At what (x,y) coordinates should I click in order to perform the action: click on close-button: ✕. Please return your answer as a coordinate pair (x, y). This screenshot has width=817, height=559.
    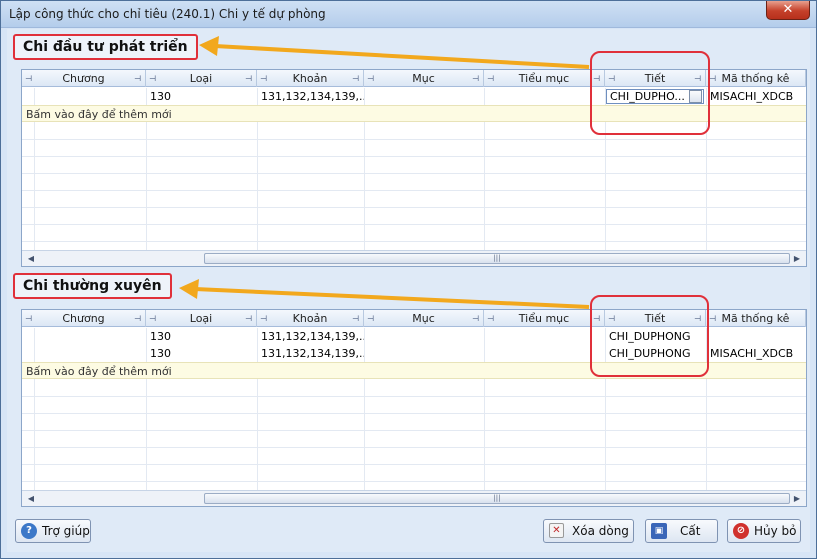
    Looking at the image, I should click on (788, 10).